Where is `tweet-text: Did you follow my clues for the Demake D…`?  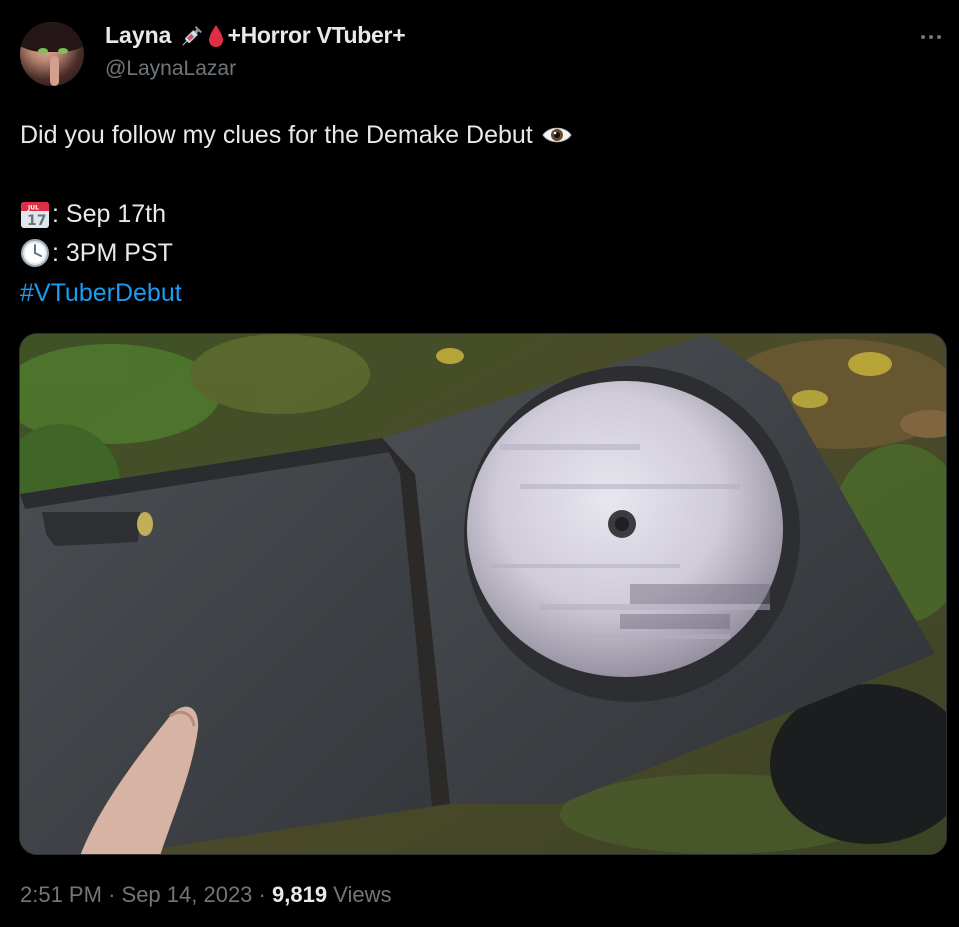 tweet-text: Did you follow my clues for the Demake D… is located at coordinates (276, 135).